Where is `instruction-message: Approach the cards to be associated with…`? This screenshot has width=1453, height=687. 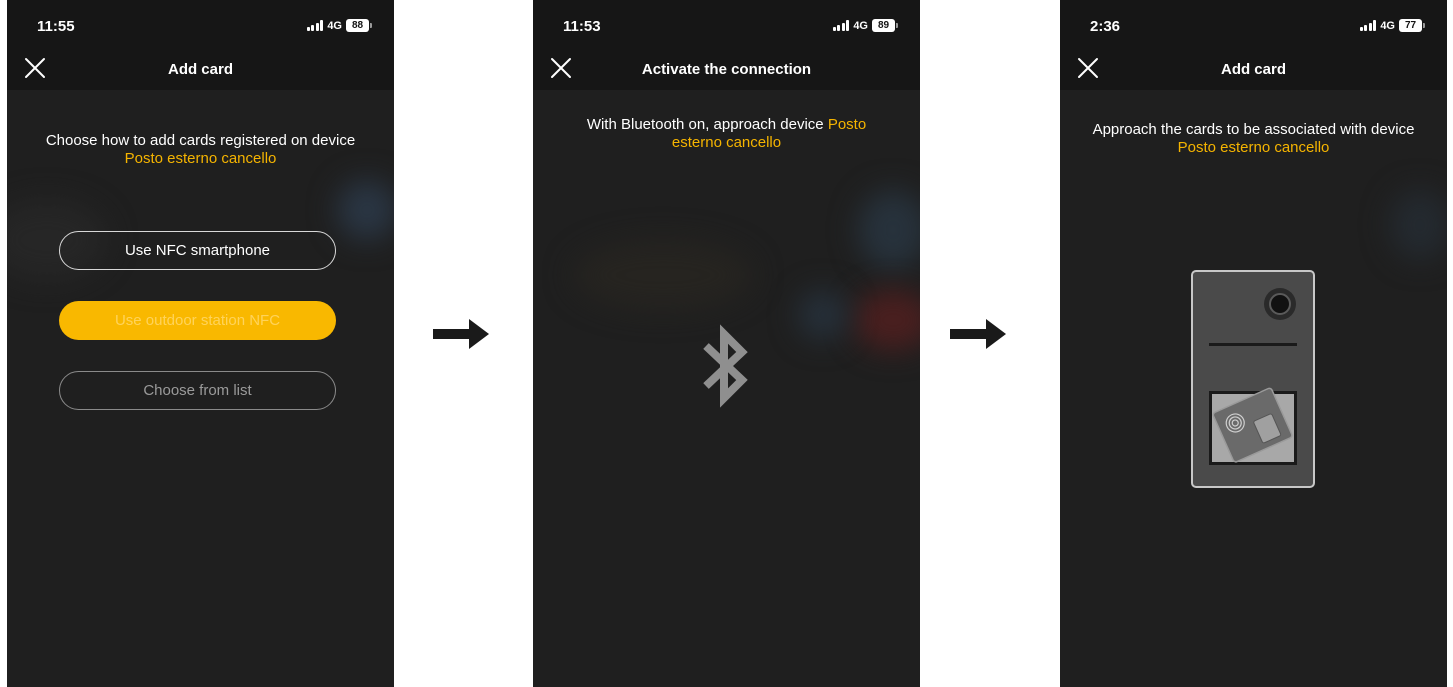 instruction-message: Approach the cards to be associated with… is located at coordinates (1253, 129).